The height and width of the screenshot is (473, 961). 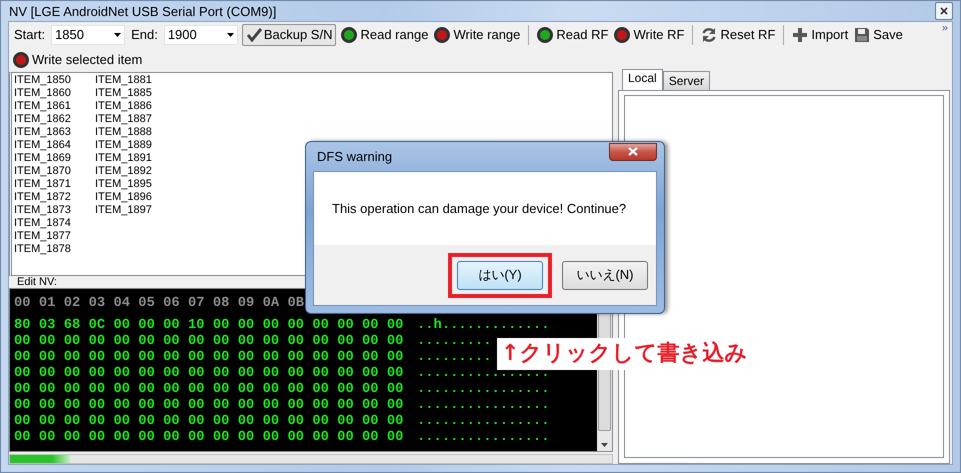 I want to click on window-title: NV [LGE AndroidNet USB Serial Port (COM9)], so click(x=142, y=11).